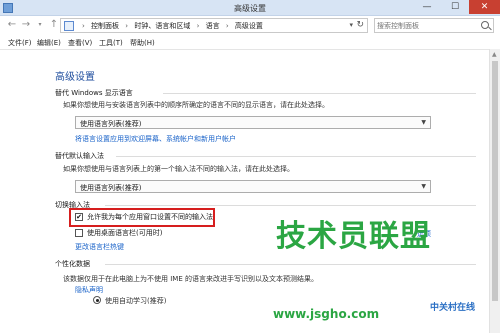 The image size is (500, 333). I want to click on display-language-selected-value: 使用语言列表(推荐), so click(111, 124).